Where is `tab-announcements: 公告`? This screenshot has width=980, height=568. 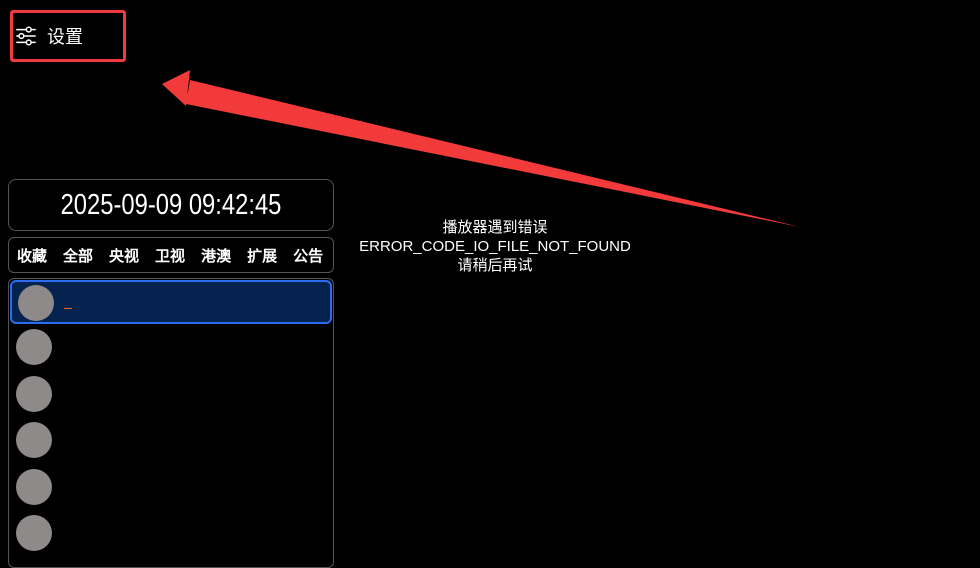
tab-announcements: 公告 is located at coordinates (308, 255).